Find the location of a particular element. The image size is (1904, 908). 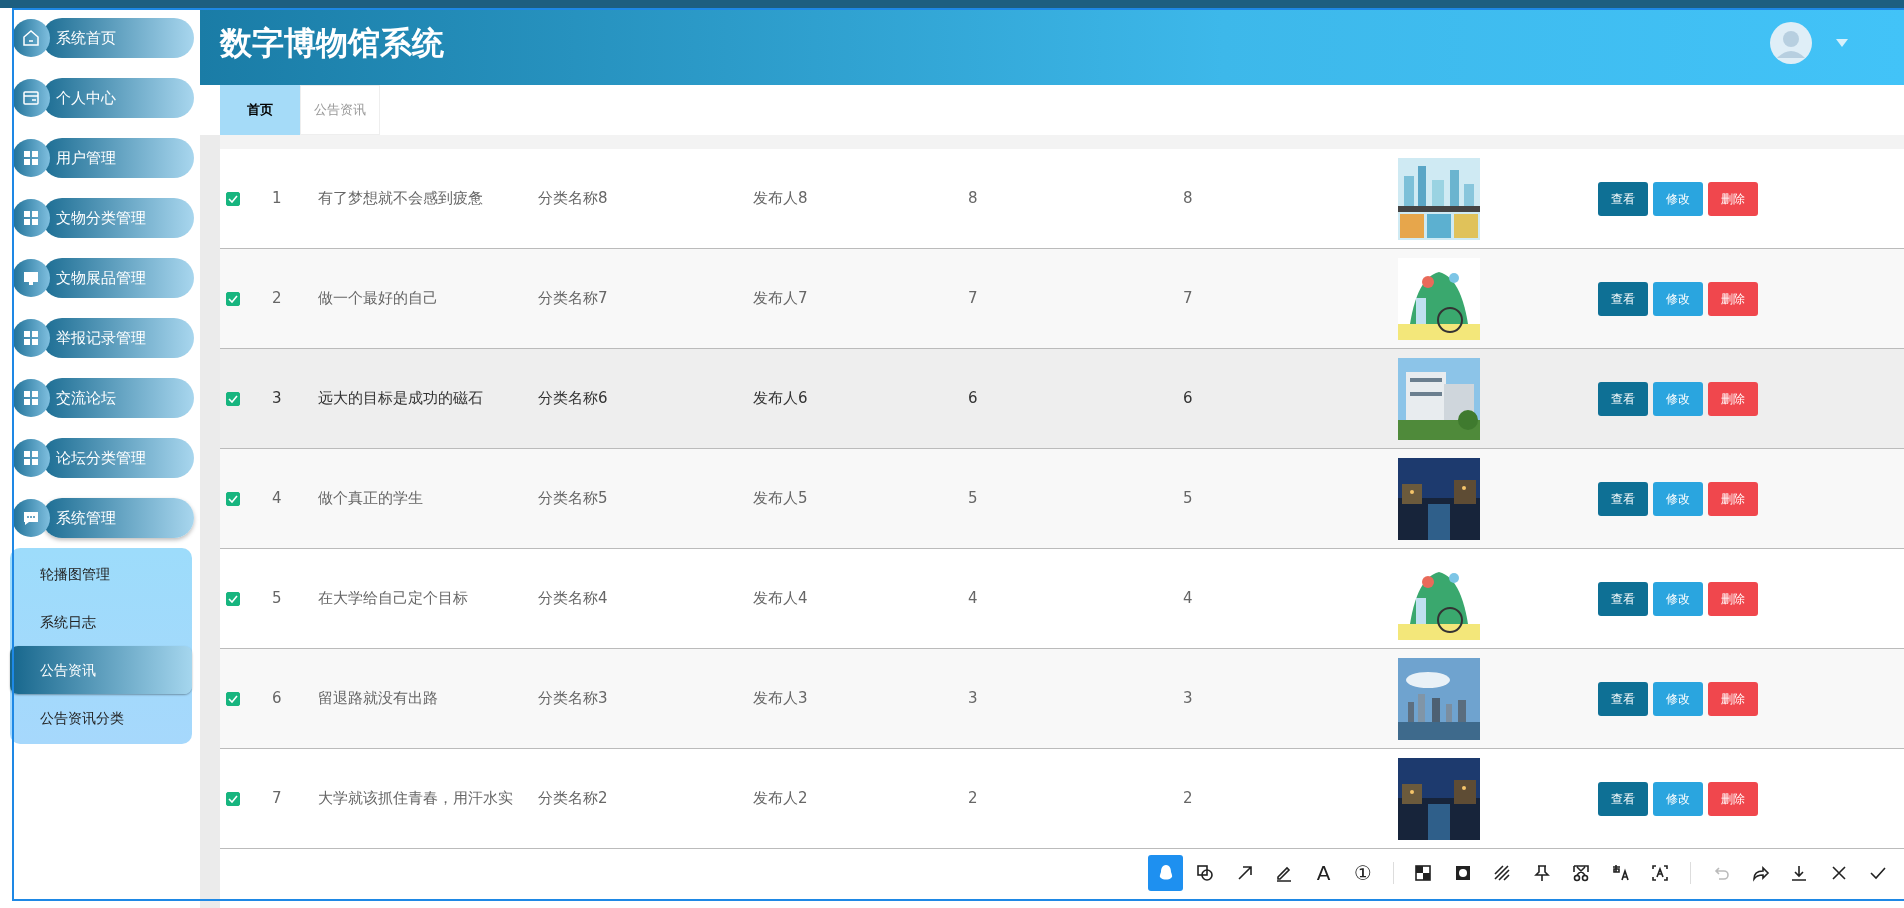

category-cell: 分类名称5 is located at coordinates (573, 498).